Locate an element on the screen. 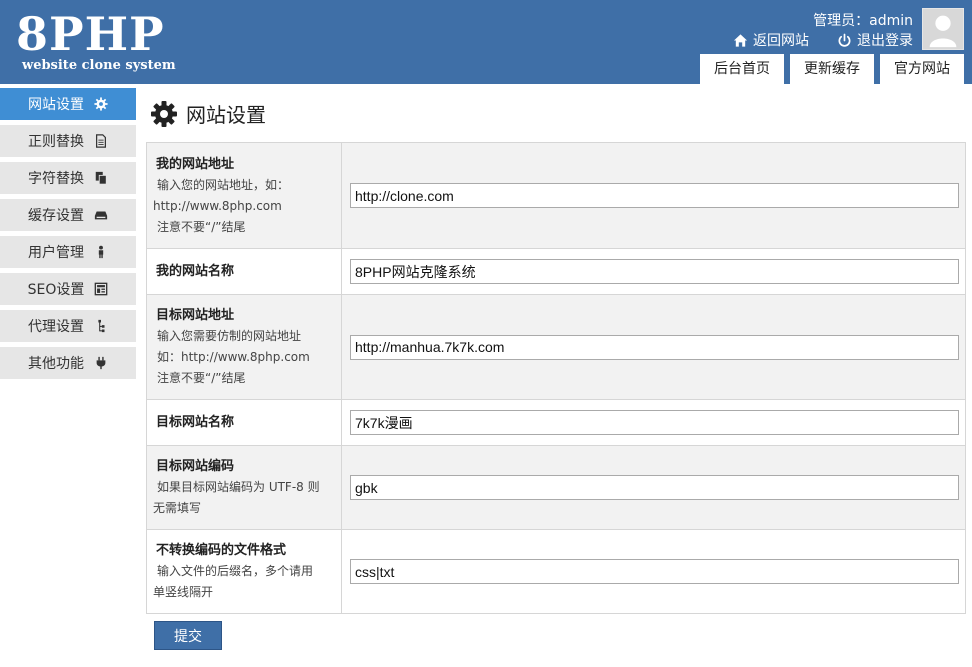 This screenshot has width=972, height=667. form-row-no-convert-formats: 不转换编码的文件格式 输入文件的后缀名，多个请用 单竖线隔开 is located at coordinates (556, 571).